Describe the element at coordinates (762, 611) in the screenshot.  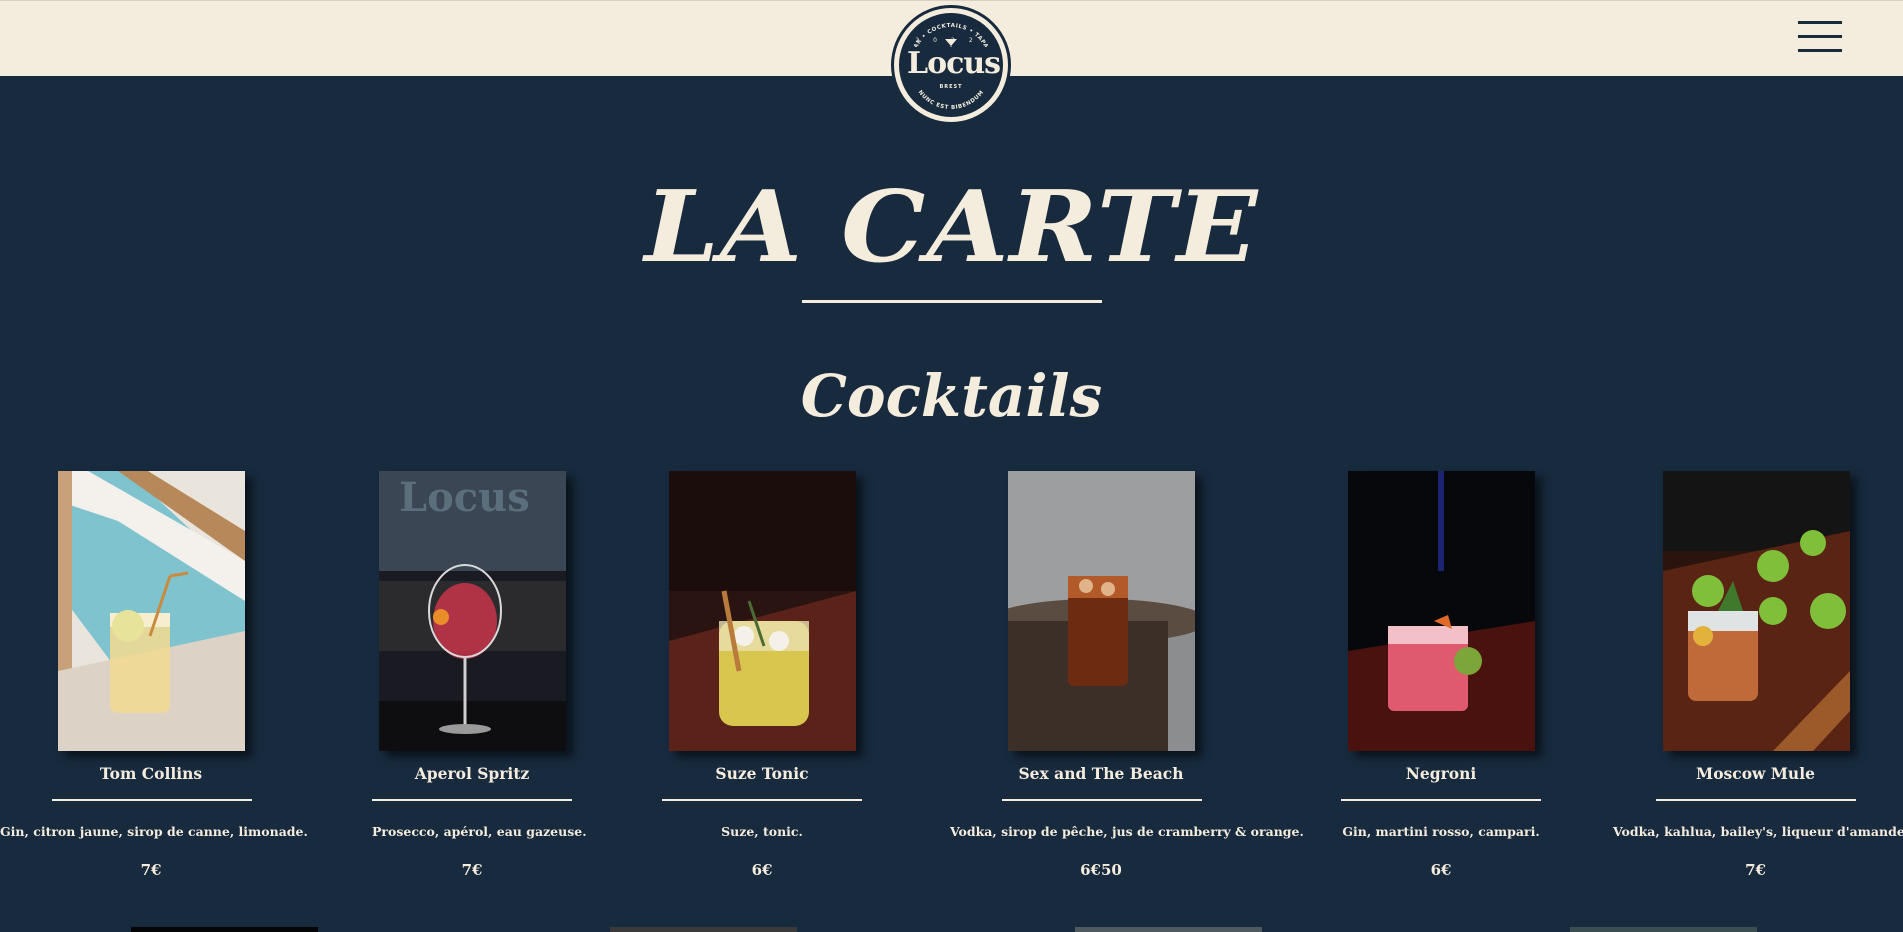
I see `suze-tonic-photo` at that location.